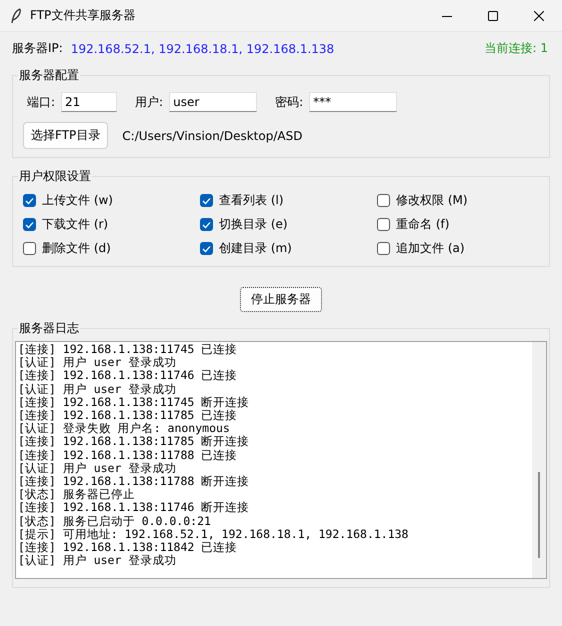 The height and width of the screenshot is (626, 562). What do you see at coordinates (89, 102) in the screenshot?
I see `input-field: 21` at bounding box center [89, 102].